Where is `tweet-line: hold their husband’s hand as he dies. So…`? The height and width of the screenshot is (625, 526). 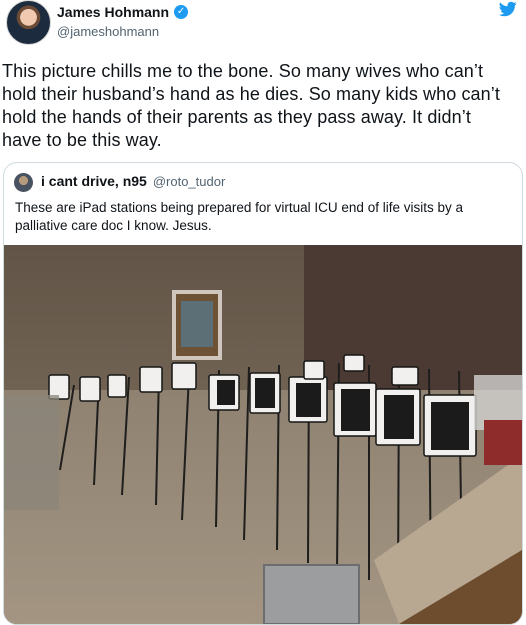
tweet-line: hold their husband’s hand as he dies. So… is located at coordinates (251, 94).